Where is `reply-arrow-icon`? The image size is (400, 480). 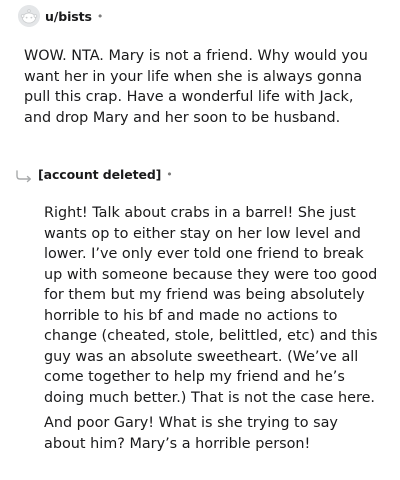
reply-arrow-icon is located at coordinates (24, 175).